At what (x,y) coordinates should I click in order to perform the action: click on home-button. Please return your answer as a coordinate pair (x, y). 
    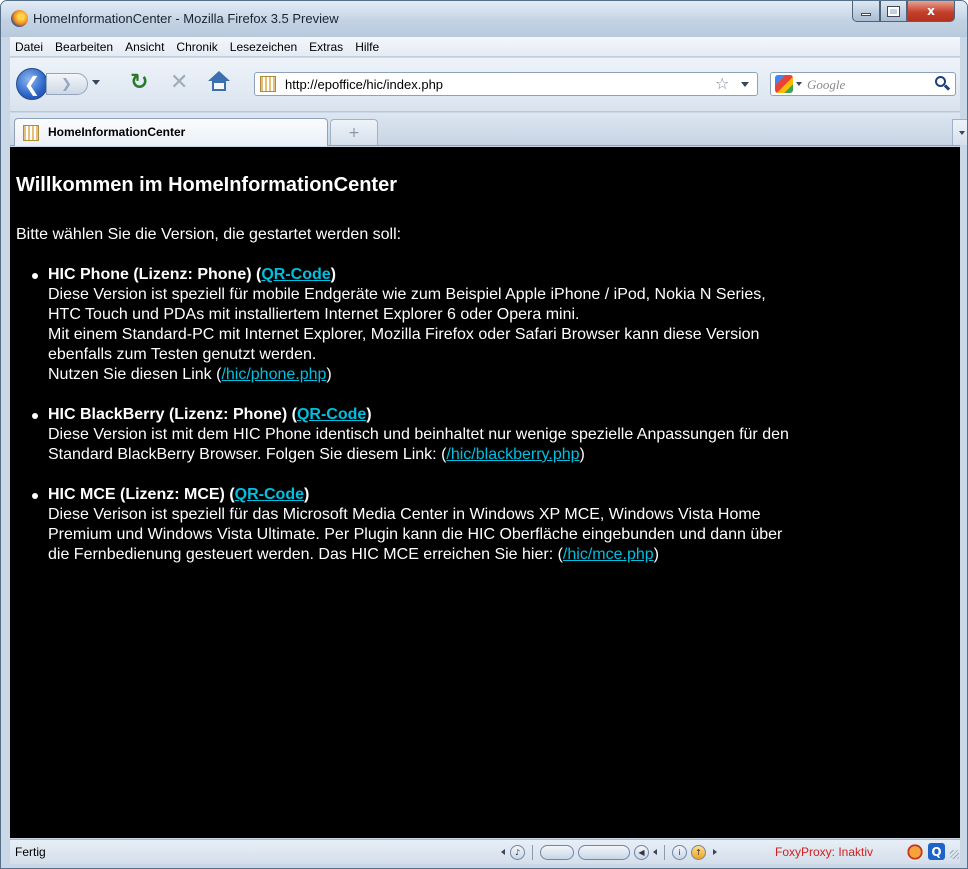
    Looking at the image, I should click on (219, 82).